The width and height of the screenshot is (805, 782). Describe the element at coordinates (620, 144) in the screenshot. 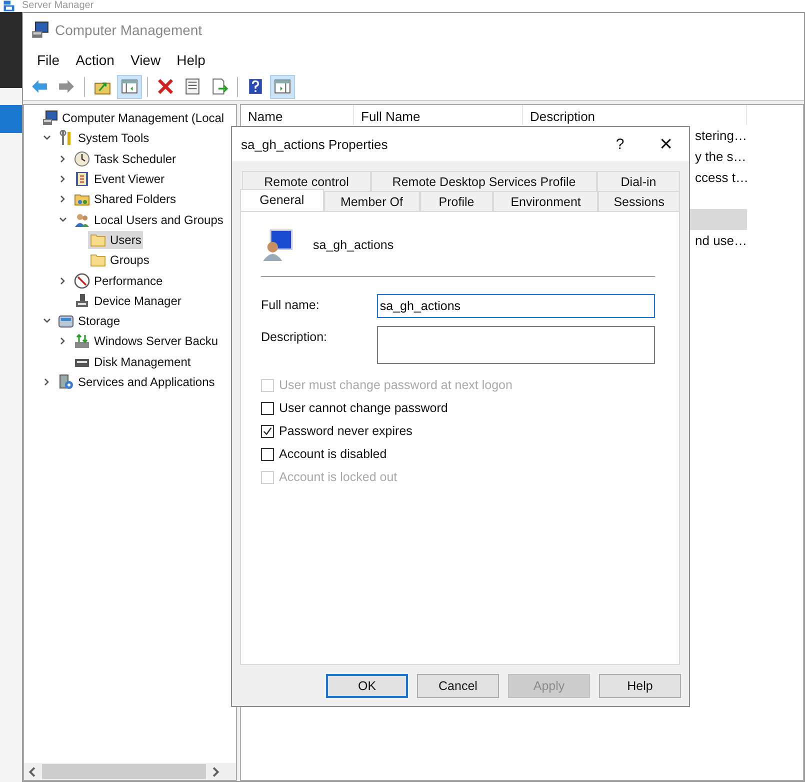

I see `help-button: ?` at that location.